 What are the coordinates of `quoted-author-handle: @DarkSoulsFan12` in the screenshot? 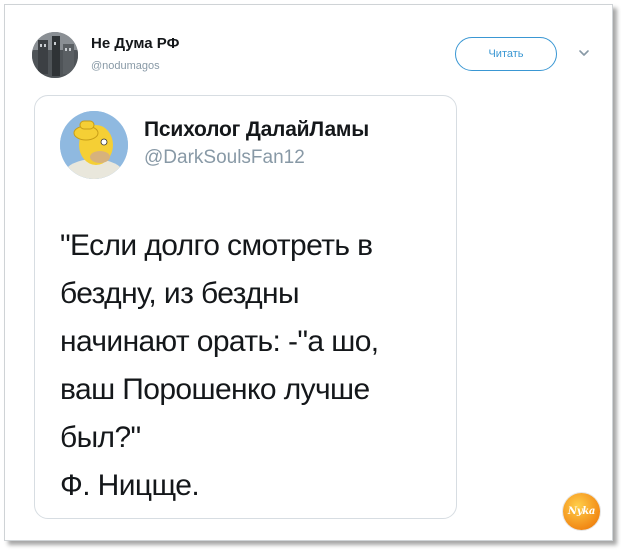 It's located at (224, 158).